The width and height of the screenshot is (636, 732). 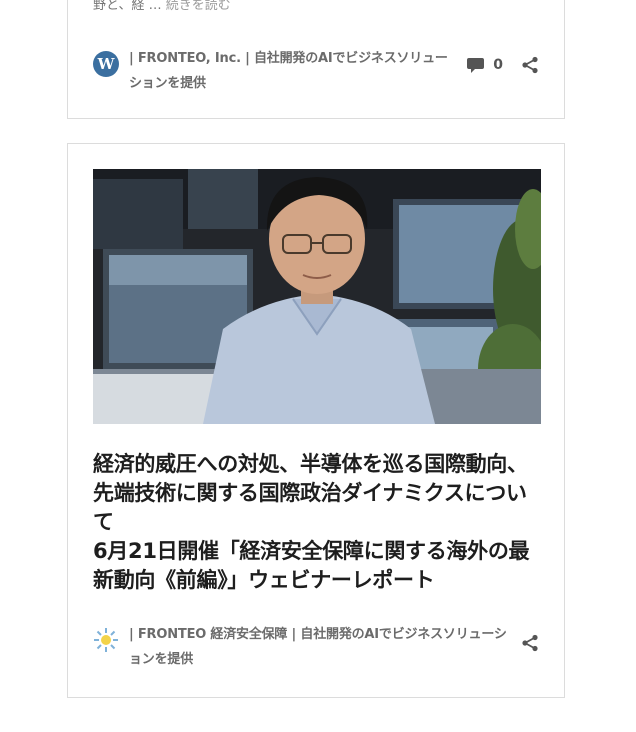 I want to click on title-line-2: 6月21日開催「経済安全保障に関する海外の最新動向《前編》」ウェビナーレポート, so click(x=311, y=565).